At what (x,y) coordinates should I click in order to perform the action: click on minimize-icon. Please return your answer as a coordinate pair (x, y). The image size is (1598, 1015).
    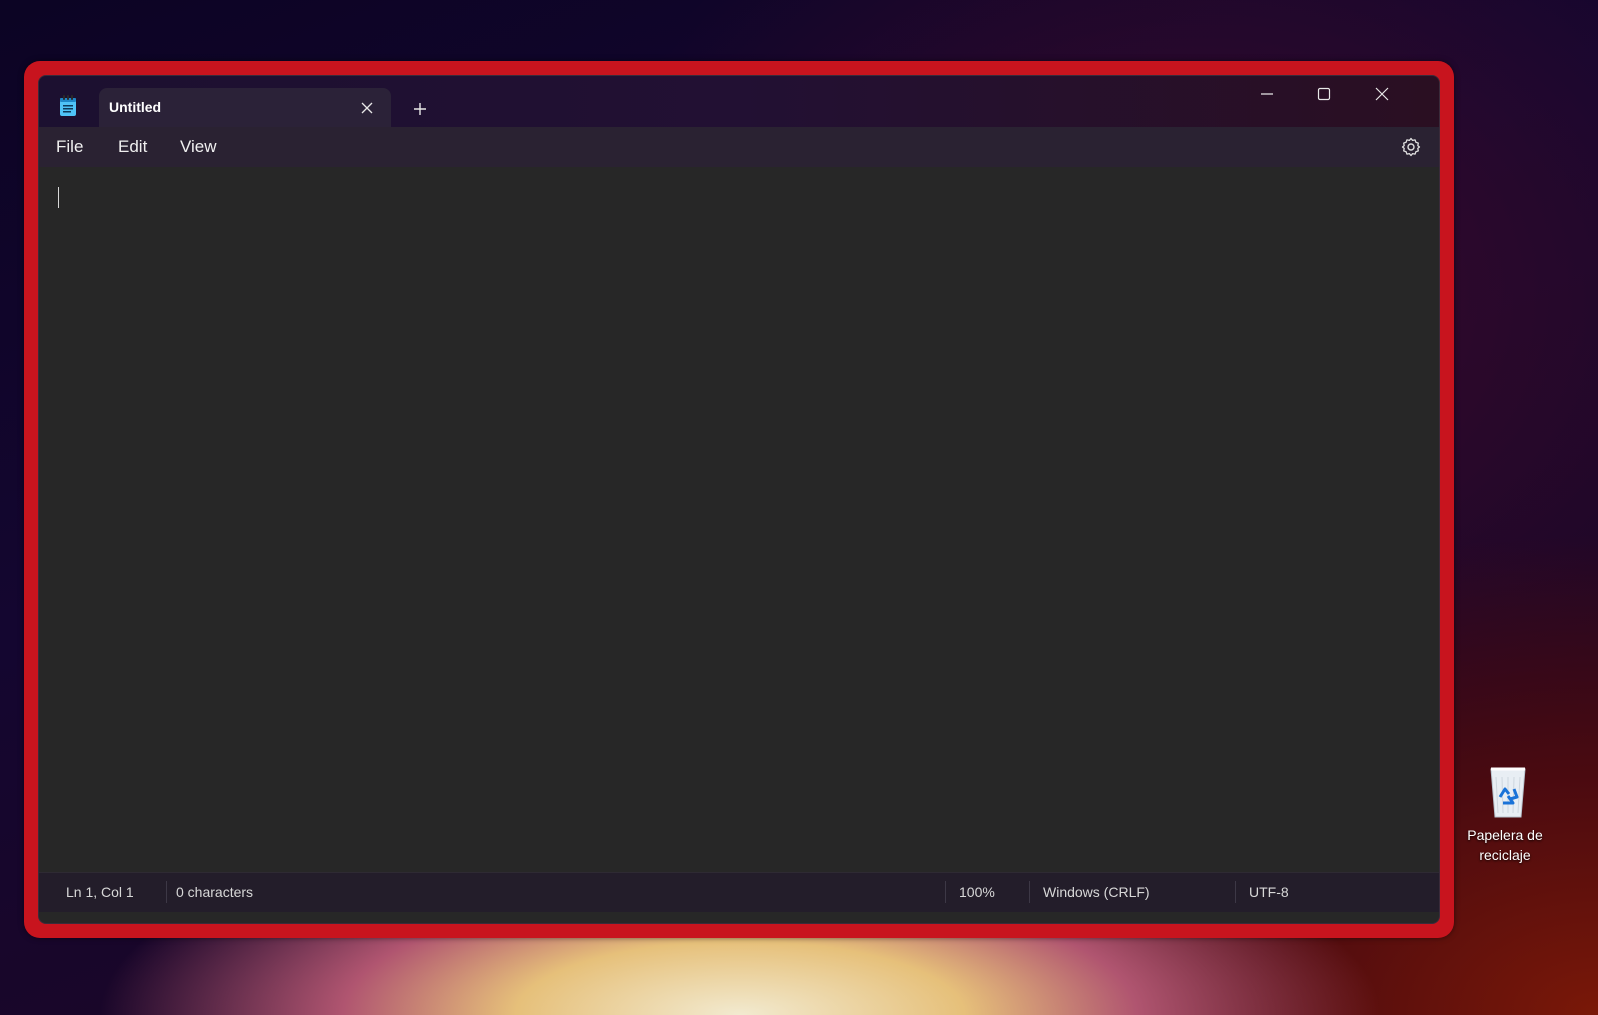
    Looking at the image, I should click on (1267, 94).